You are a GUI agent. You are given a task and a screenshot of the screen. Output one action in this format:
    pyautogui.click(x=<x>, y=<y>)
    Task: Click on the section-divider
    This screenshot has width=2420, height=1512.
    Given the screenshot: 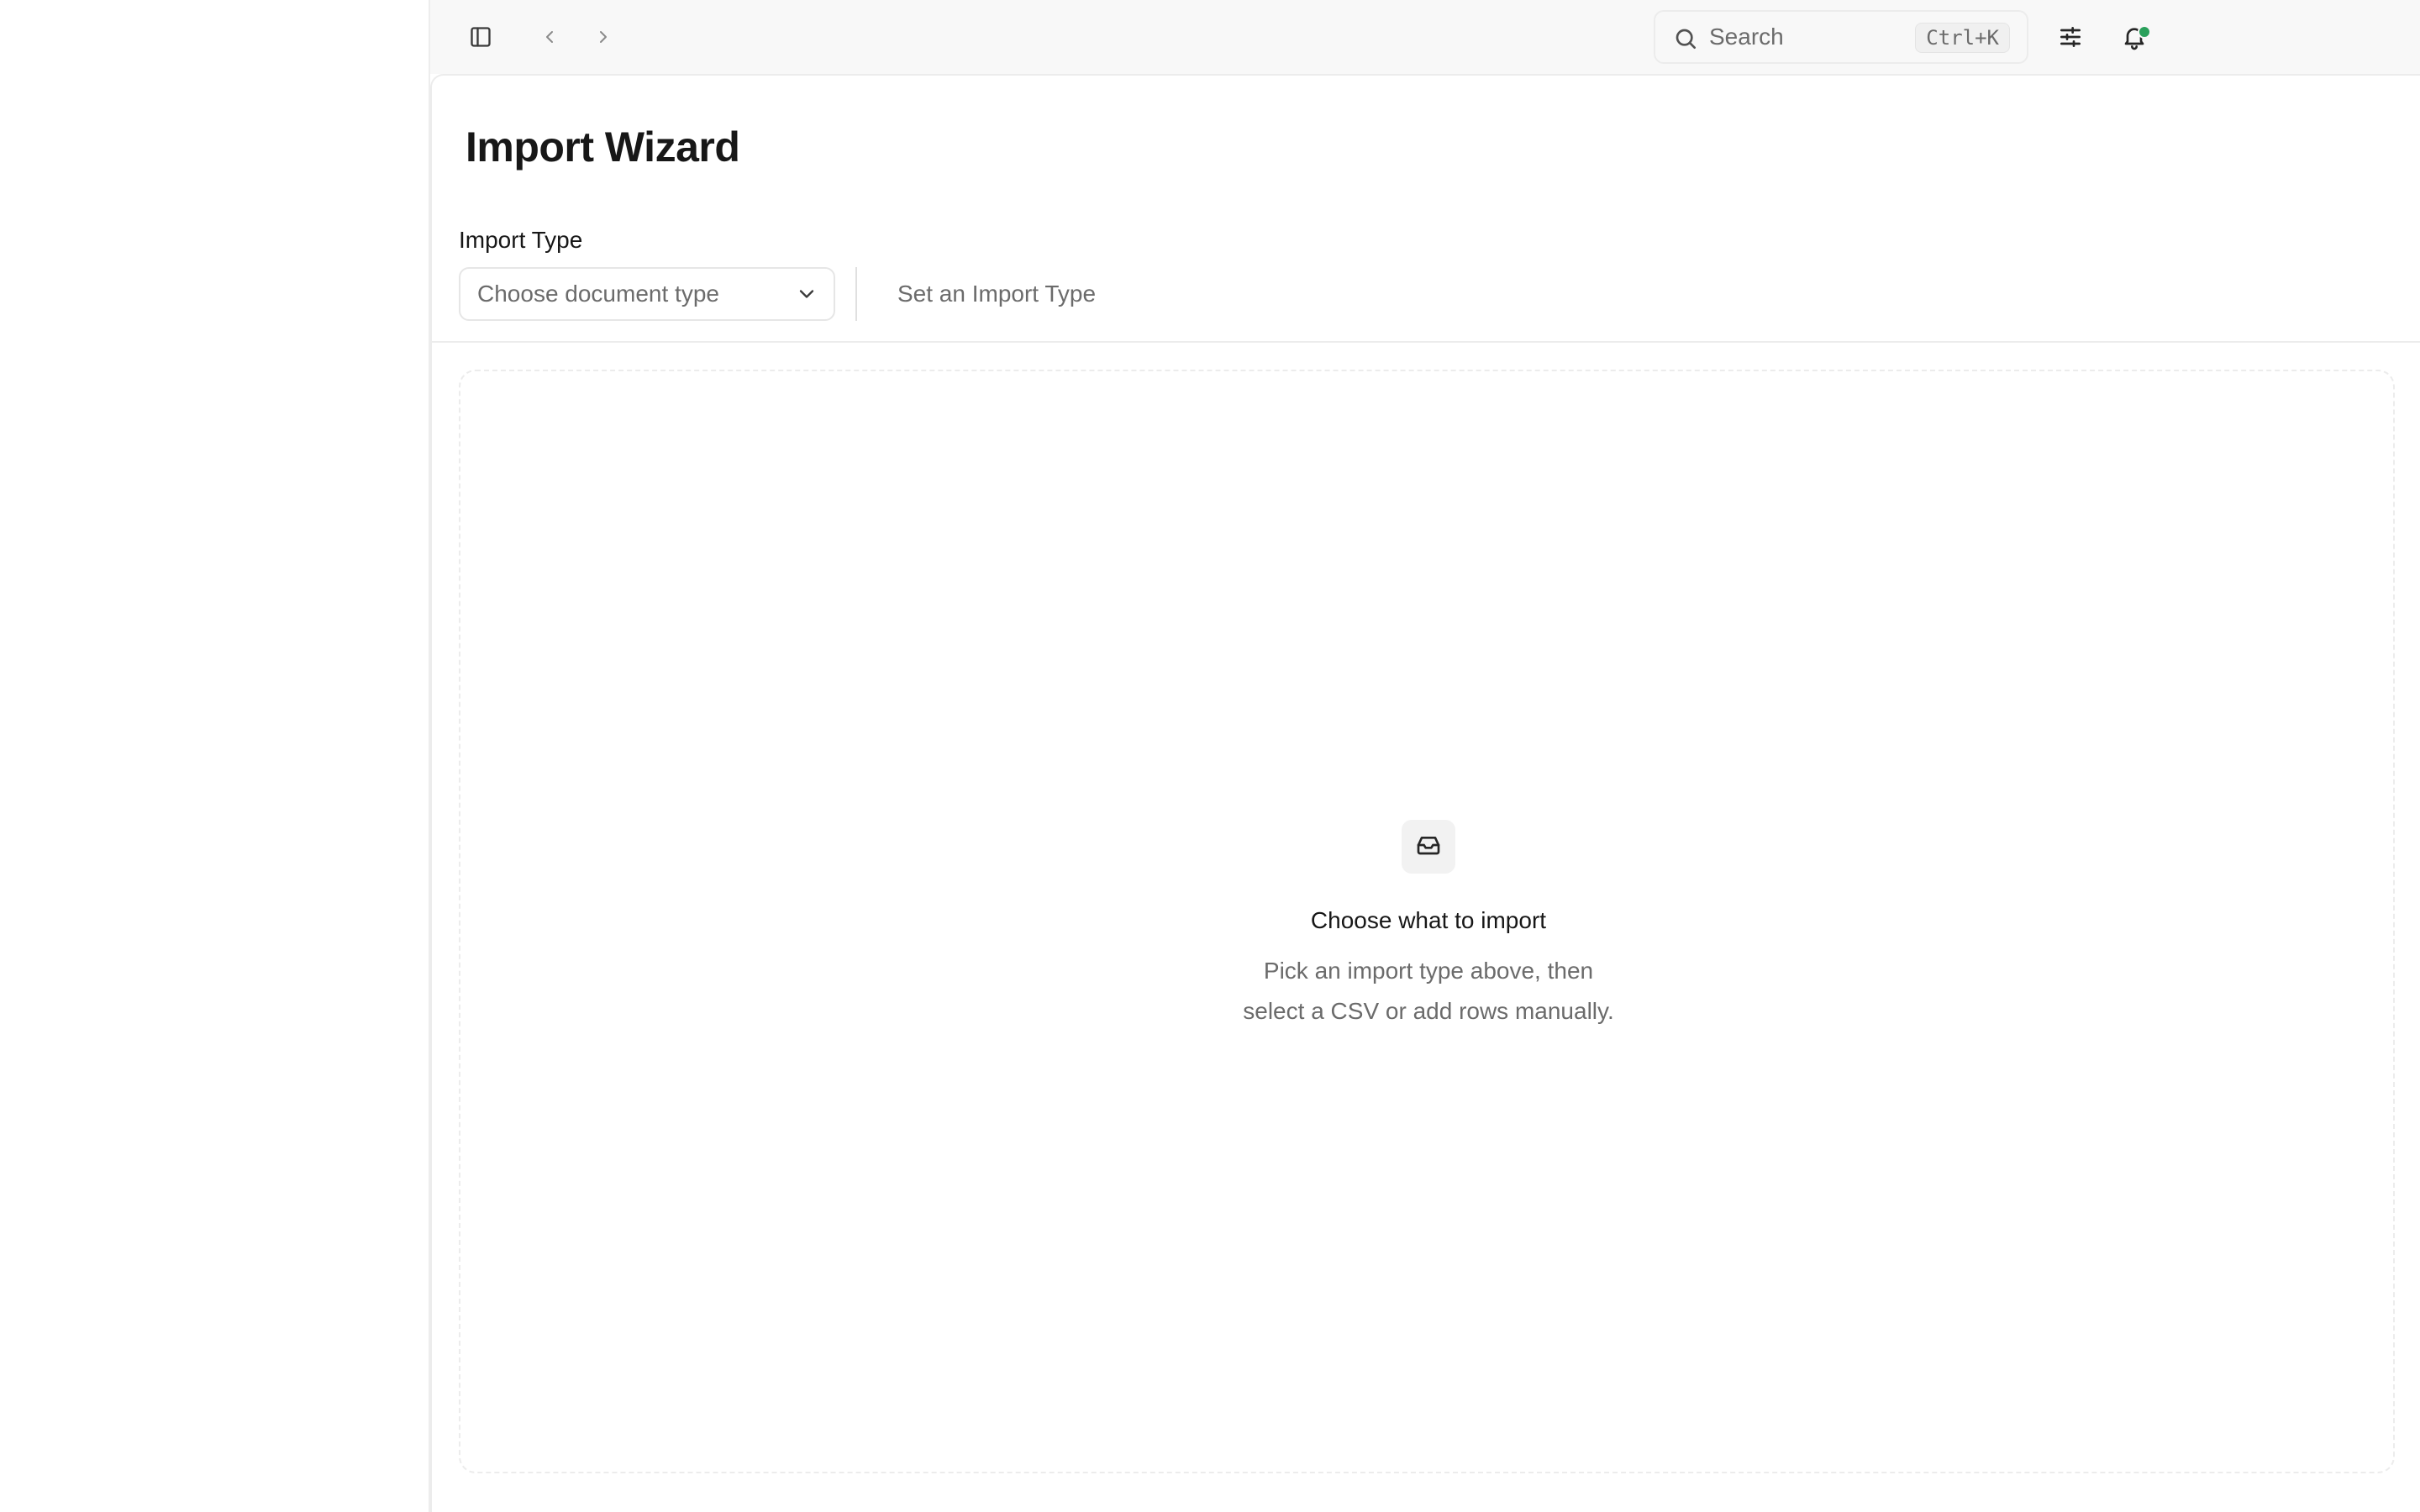 What is the action you would take?
    pyautogui.click(x=1426, y=342)
    